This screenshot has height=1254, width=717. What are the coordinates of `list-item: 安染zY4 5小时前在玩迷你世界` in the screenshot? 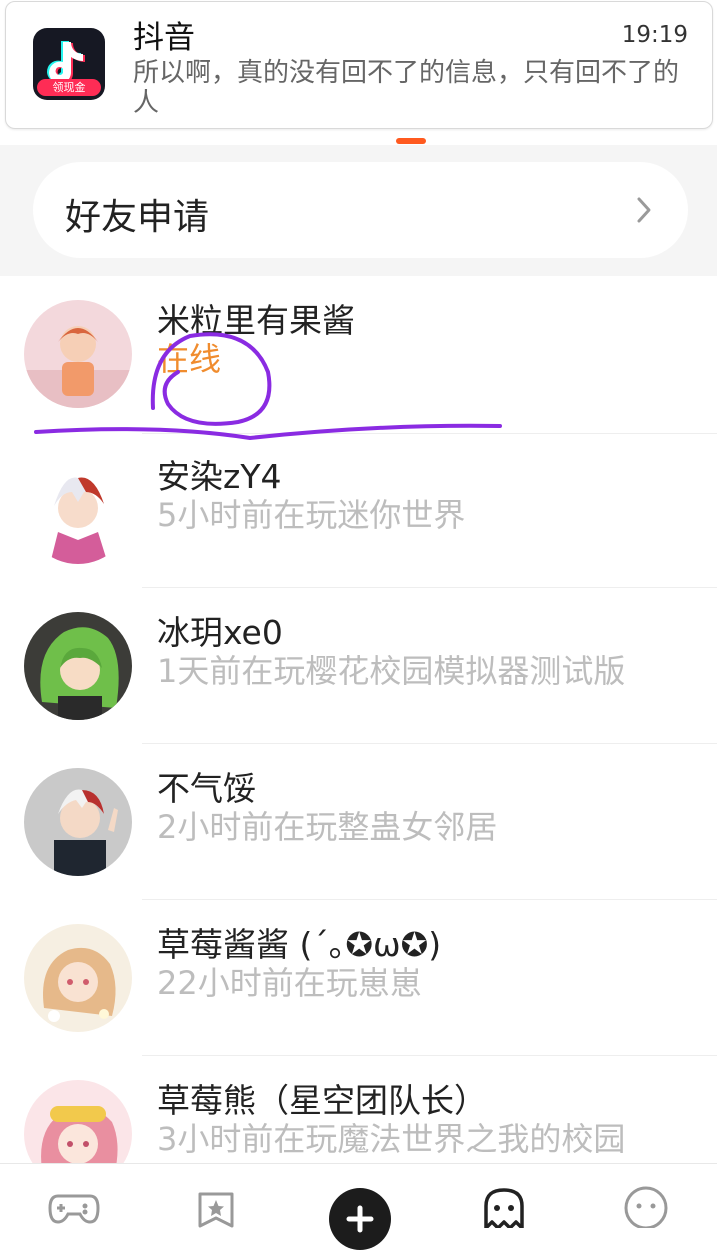 It's located at (358, 510).